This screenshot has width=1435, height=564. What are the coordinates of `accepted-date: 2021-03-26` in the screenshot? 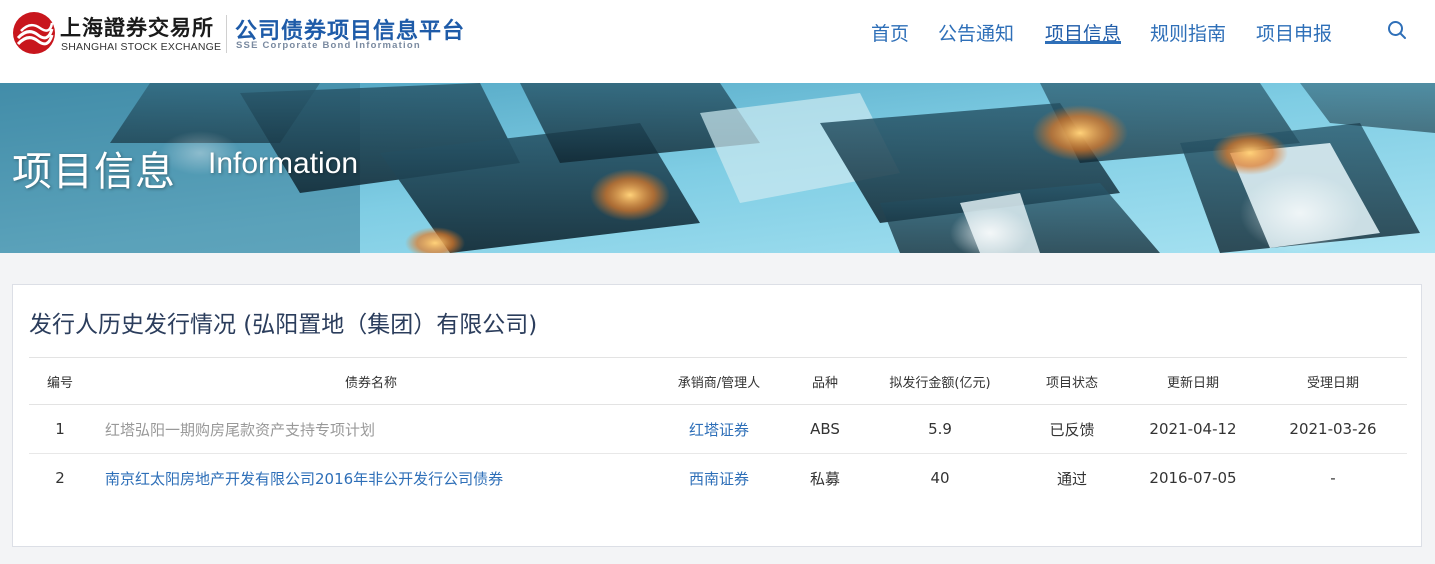 It's located at (1333, 429).